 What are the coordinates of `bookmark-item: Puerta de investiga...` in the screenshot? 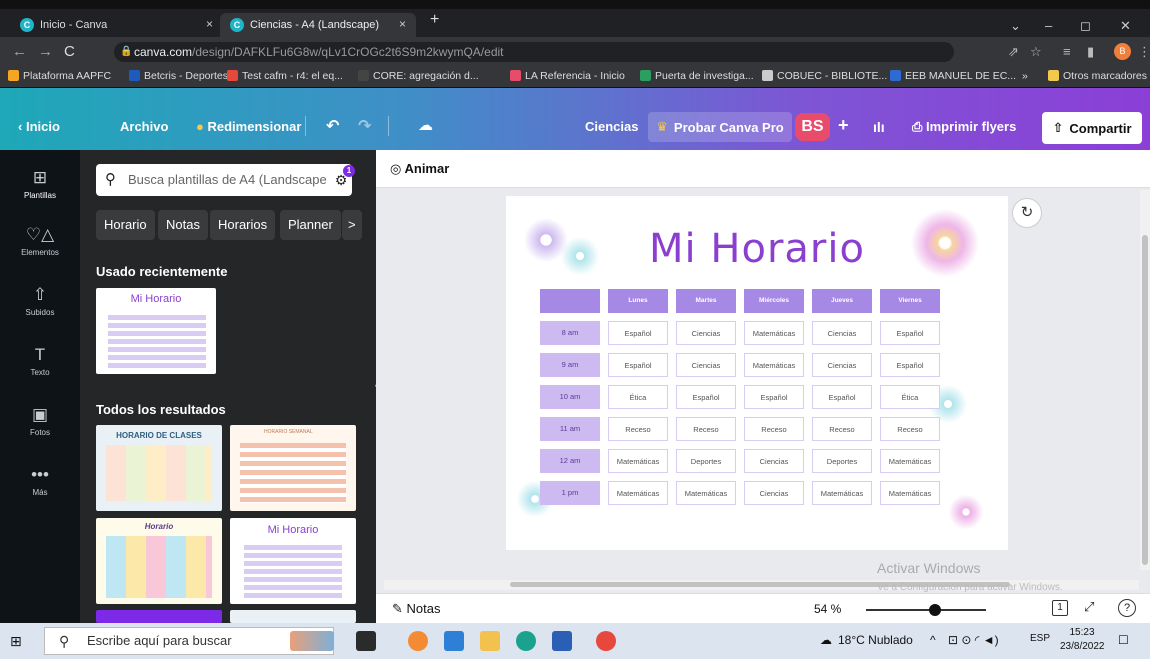 It's located at (697, 76).